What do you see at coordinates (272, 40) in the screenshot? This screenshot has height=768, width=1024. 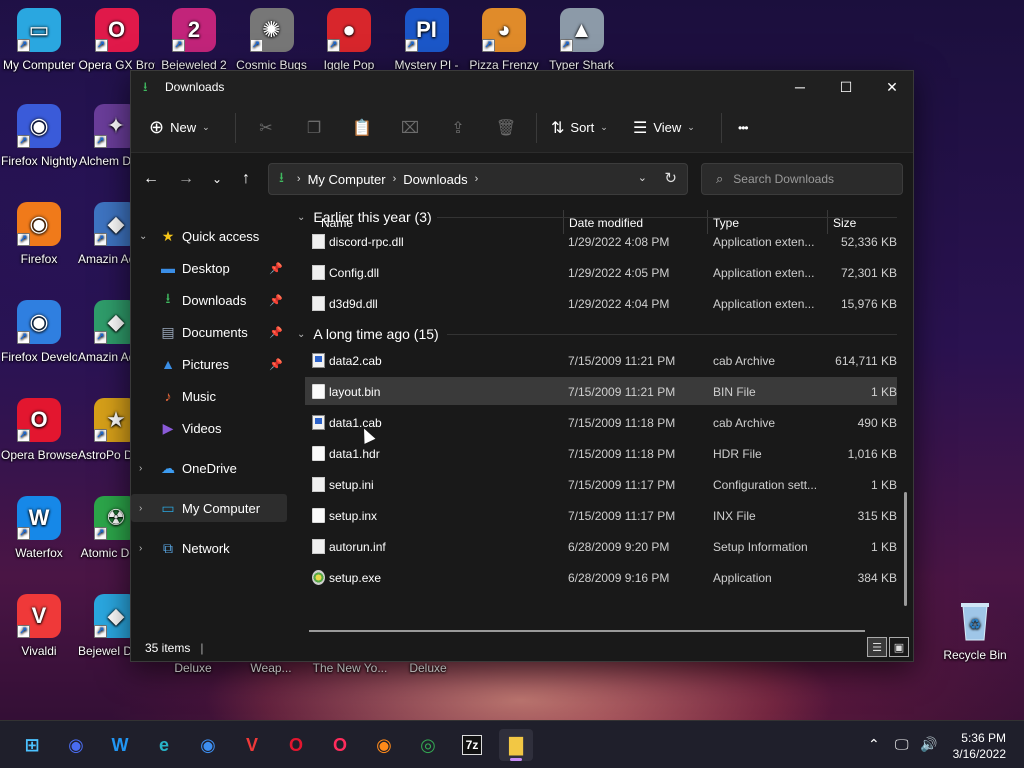 I see `desktop-icon: ✺ ↗ Cosmic Bugs` at bounding box center [272, 40].